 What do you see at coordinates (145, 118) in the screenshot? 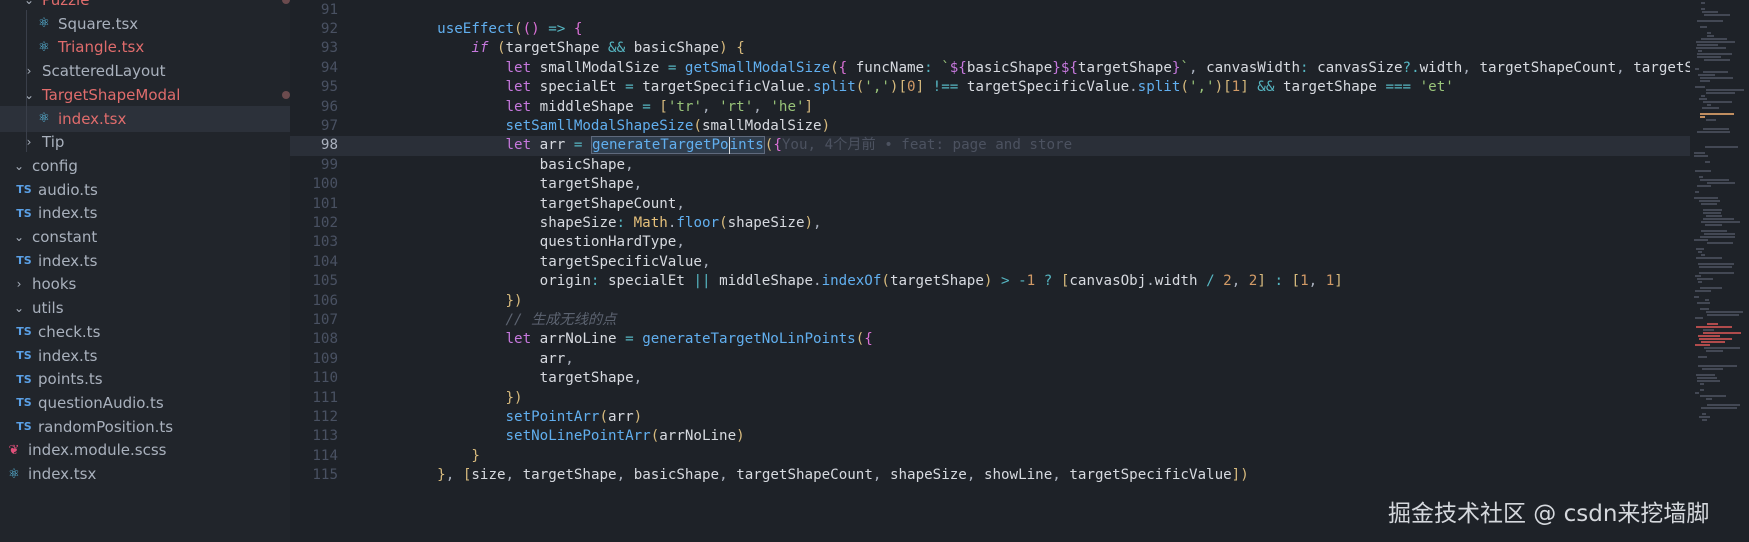
I see `explorer-file: ⚛index.tsx2` at bounding box center [145, 118].